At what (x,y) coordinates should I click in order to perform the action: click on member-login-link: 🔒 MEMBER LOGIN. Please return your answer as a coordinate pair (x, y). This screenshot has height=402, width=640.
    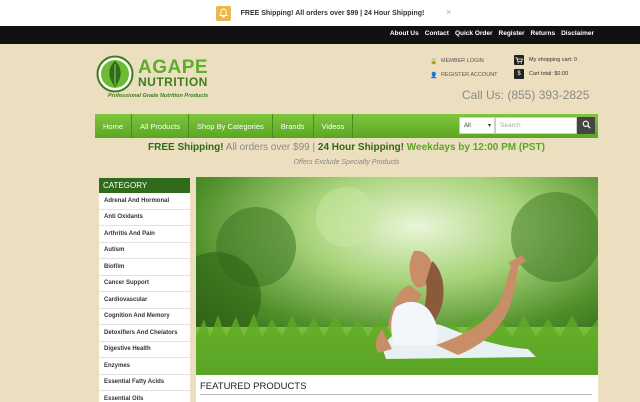
    Looking at the image, I should click on (464, 61).